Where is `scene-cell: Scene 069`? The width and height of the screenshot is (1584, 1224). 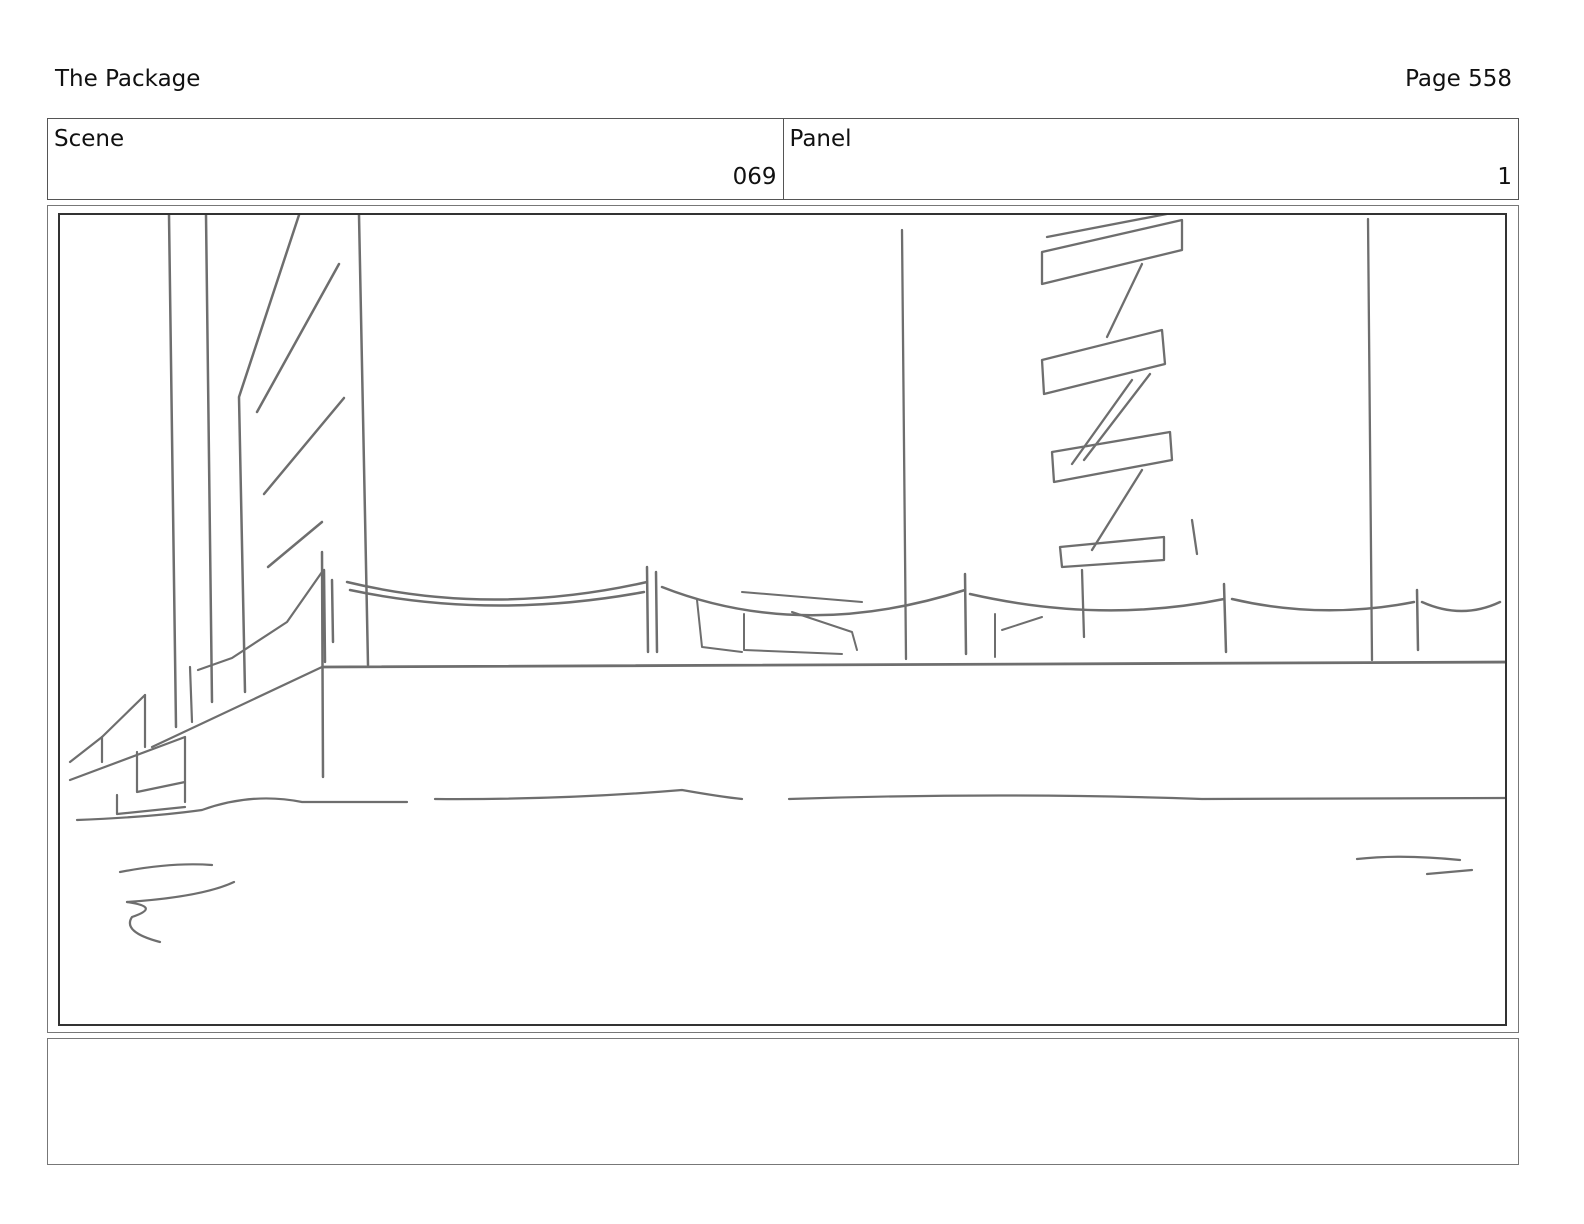 scene-cell: Scene 069 is located at coordinates (415, 159).